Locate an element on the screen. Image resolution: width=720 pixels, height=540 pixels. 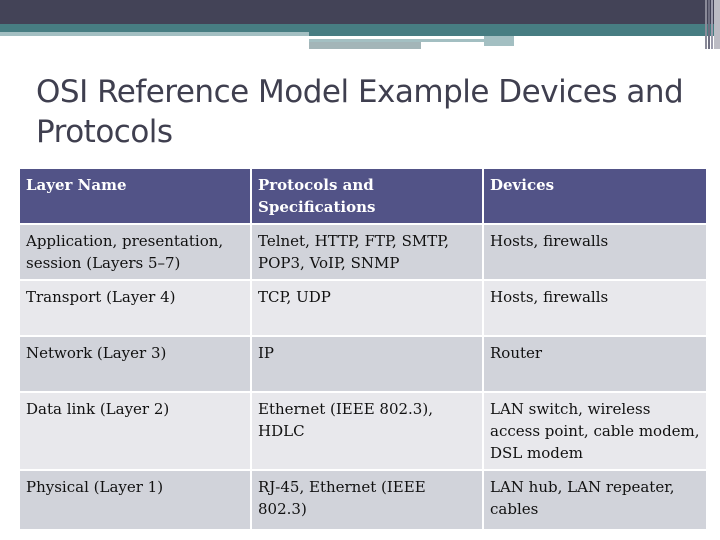
cell-layer-name: Network (Layer 3) is located at coordinates (135, 364).